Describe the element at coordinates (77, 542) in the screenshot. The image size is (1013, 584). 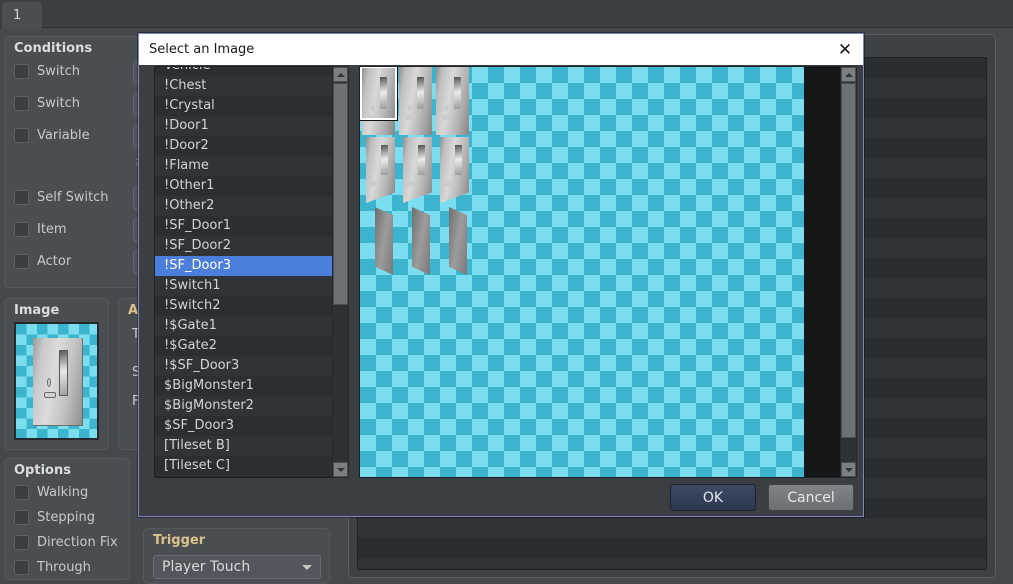
I see `option-label: Direction Fix` at that location.